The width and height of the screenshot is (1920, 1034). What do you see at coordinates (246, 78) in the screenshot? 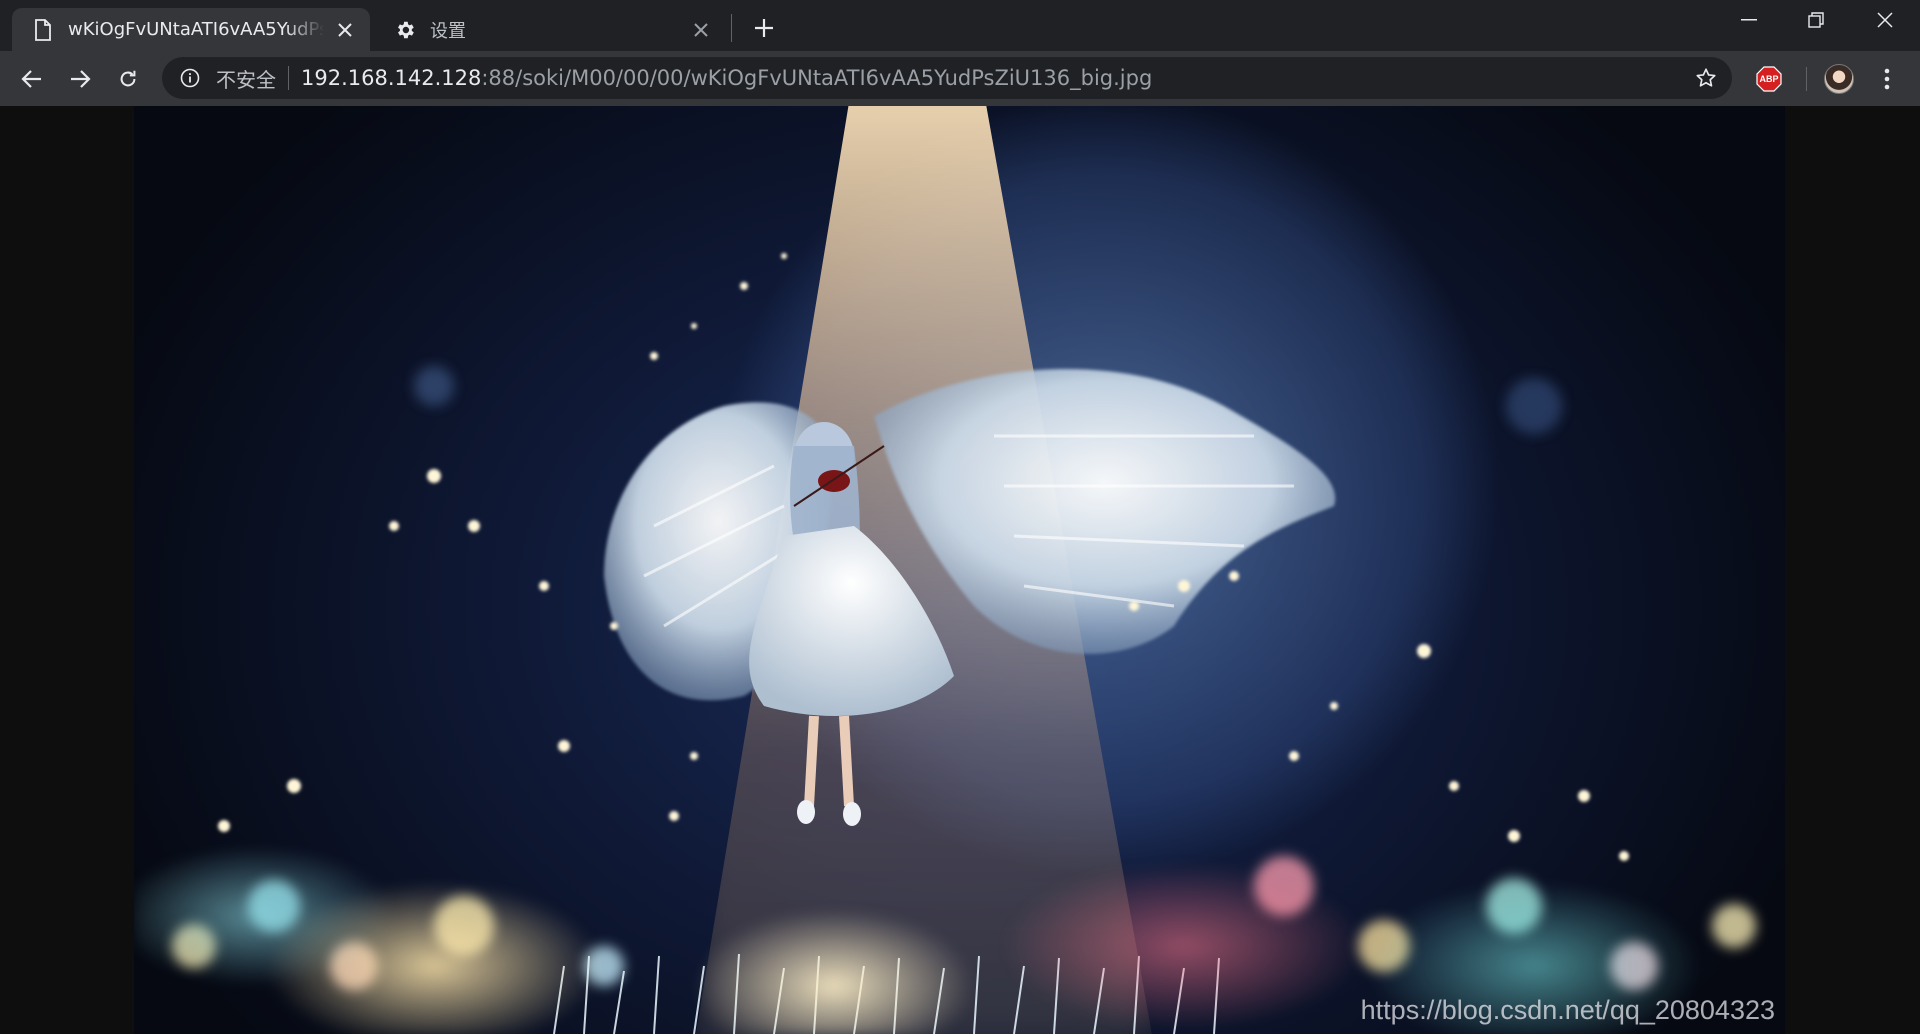
I see `security-label: 不安全` at bounding box center [246, 78].